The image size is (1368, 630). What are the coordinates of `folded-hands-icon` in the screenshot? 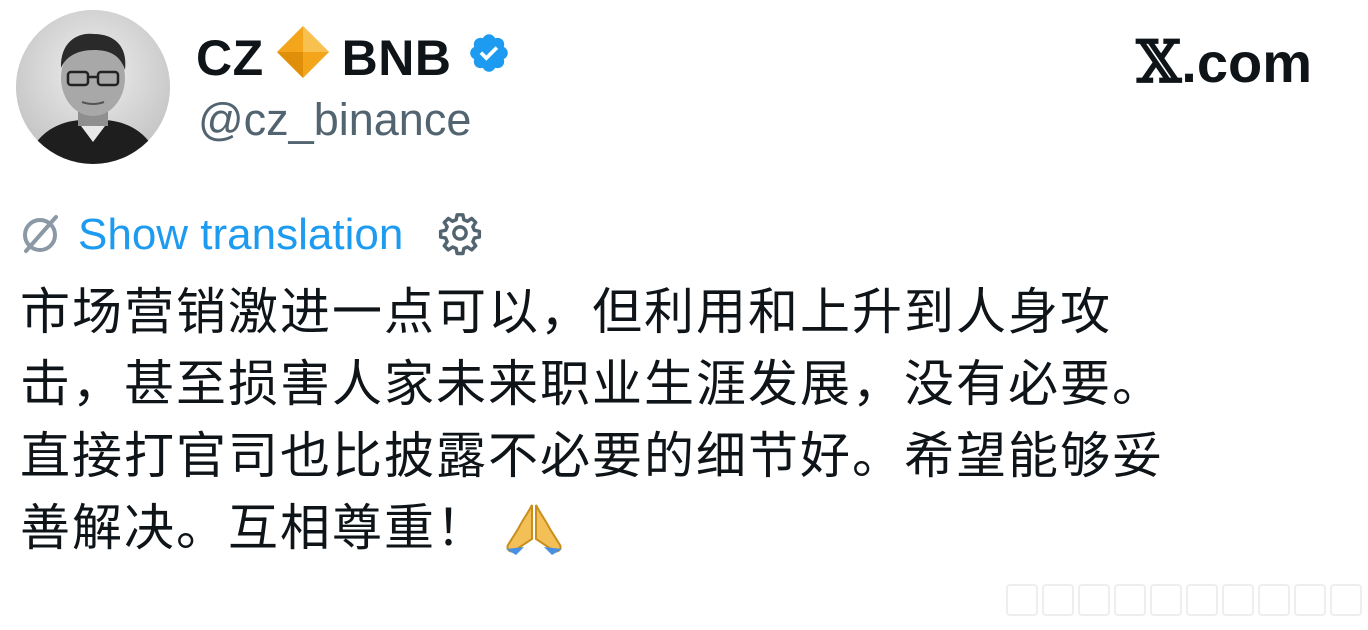 It's located at (534, 536).